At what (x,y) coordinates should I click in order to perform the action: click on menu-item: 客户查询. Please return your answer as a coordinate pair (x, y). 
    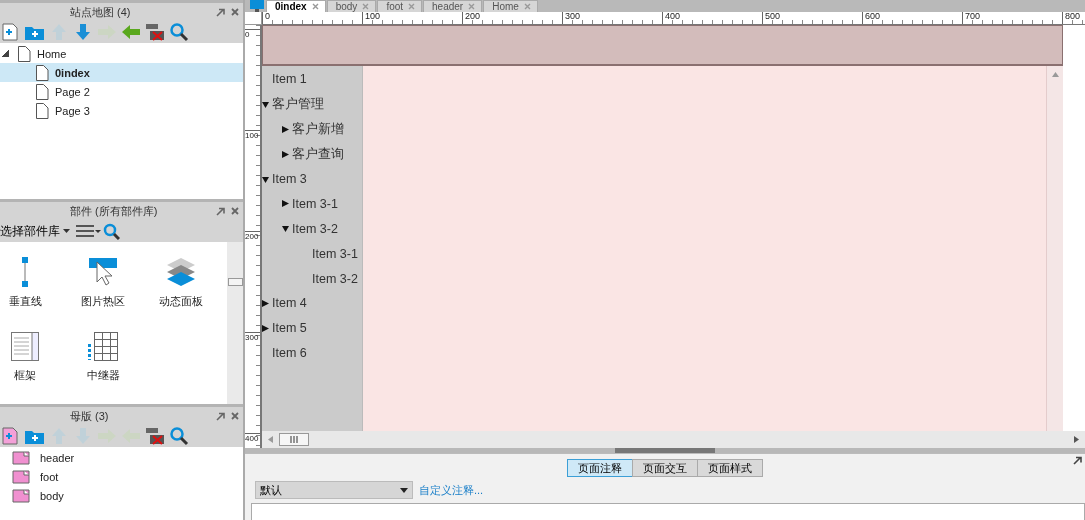
    Looking at the image, I should click on (312, 154).